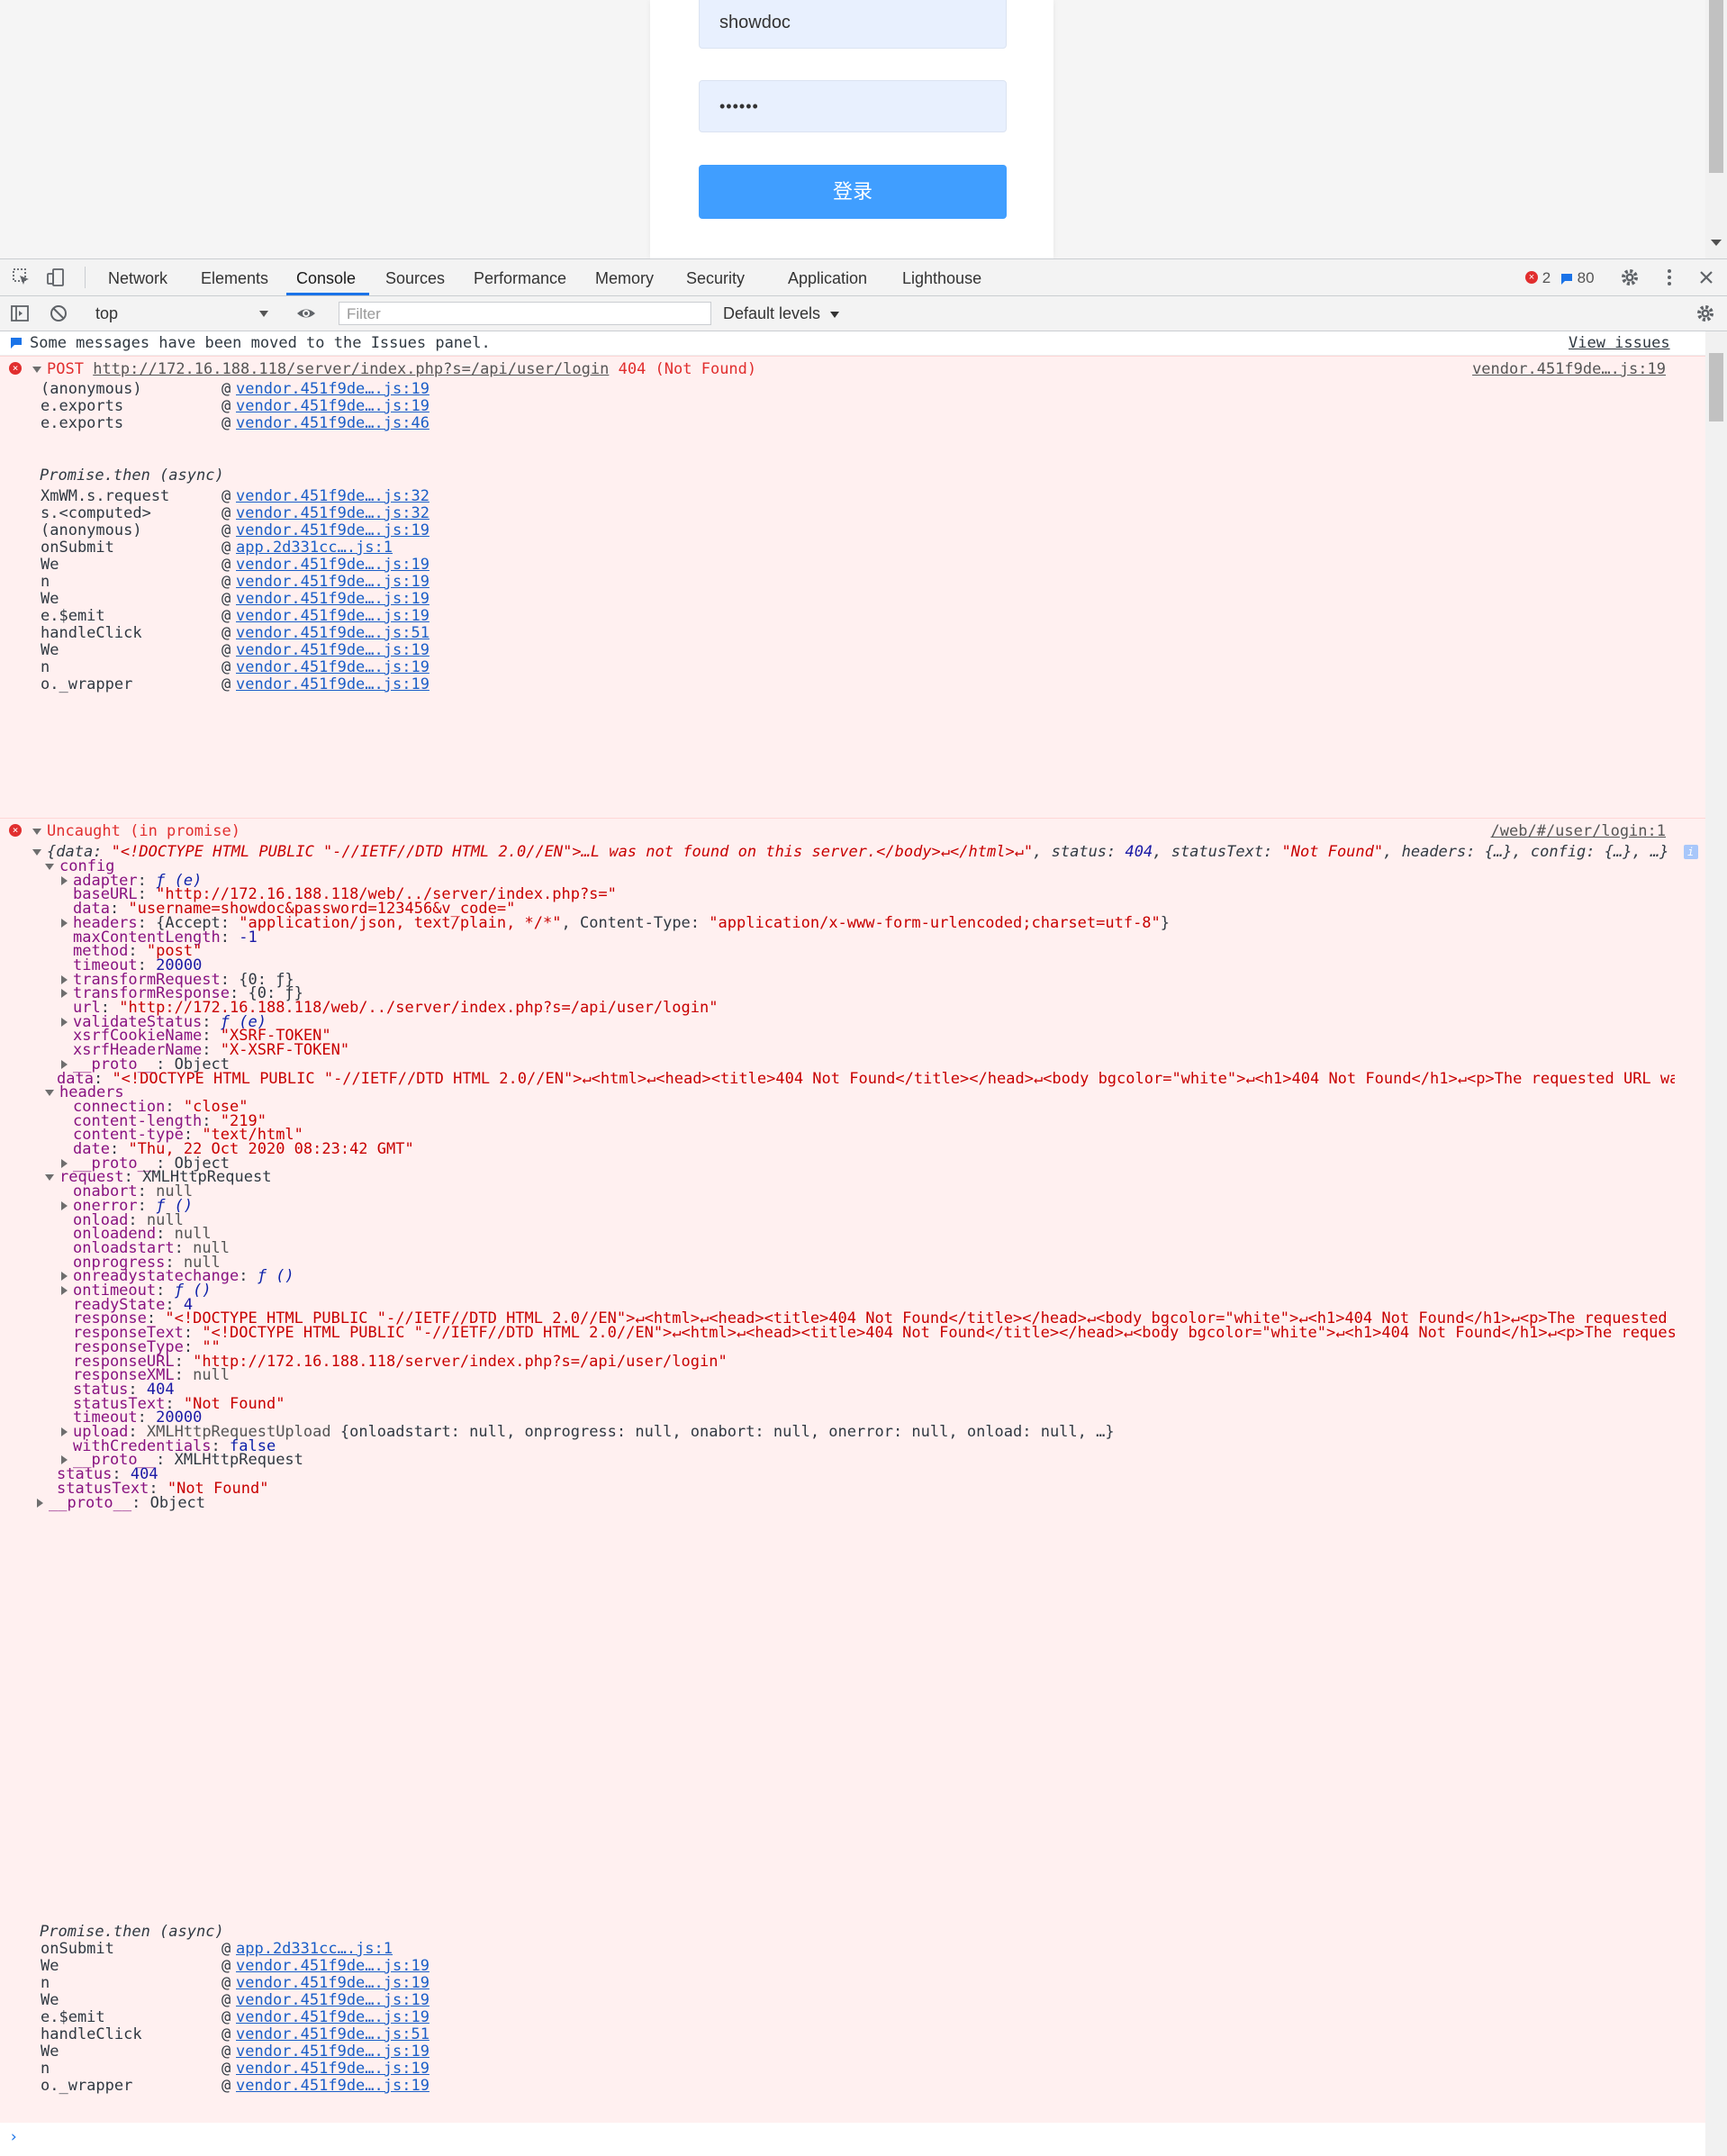  What do you see at coordinates (853, 192) in the screenshot?
I see `login-button: 登录` at bounding box center [853, 192].